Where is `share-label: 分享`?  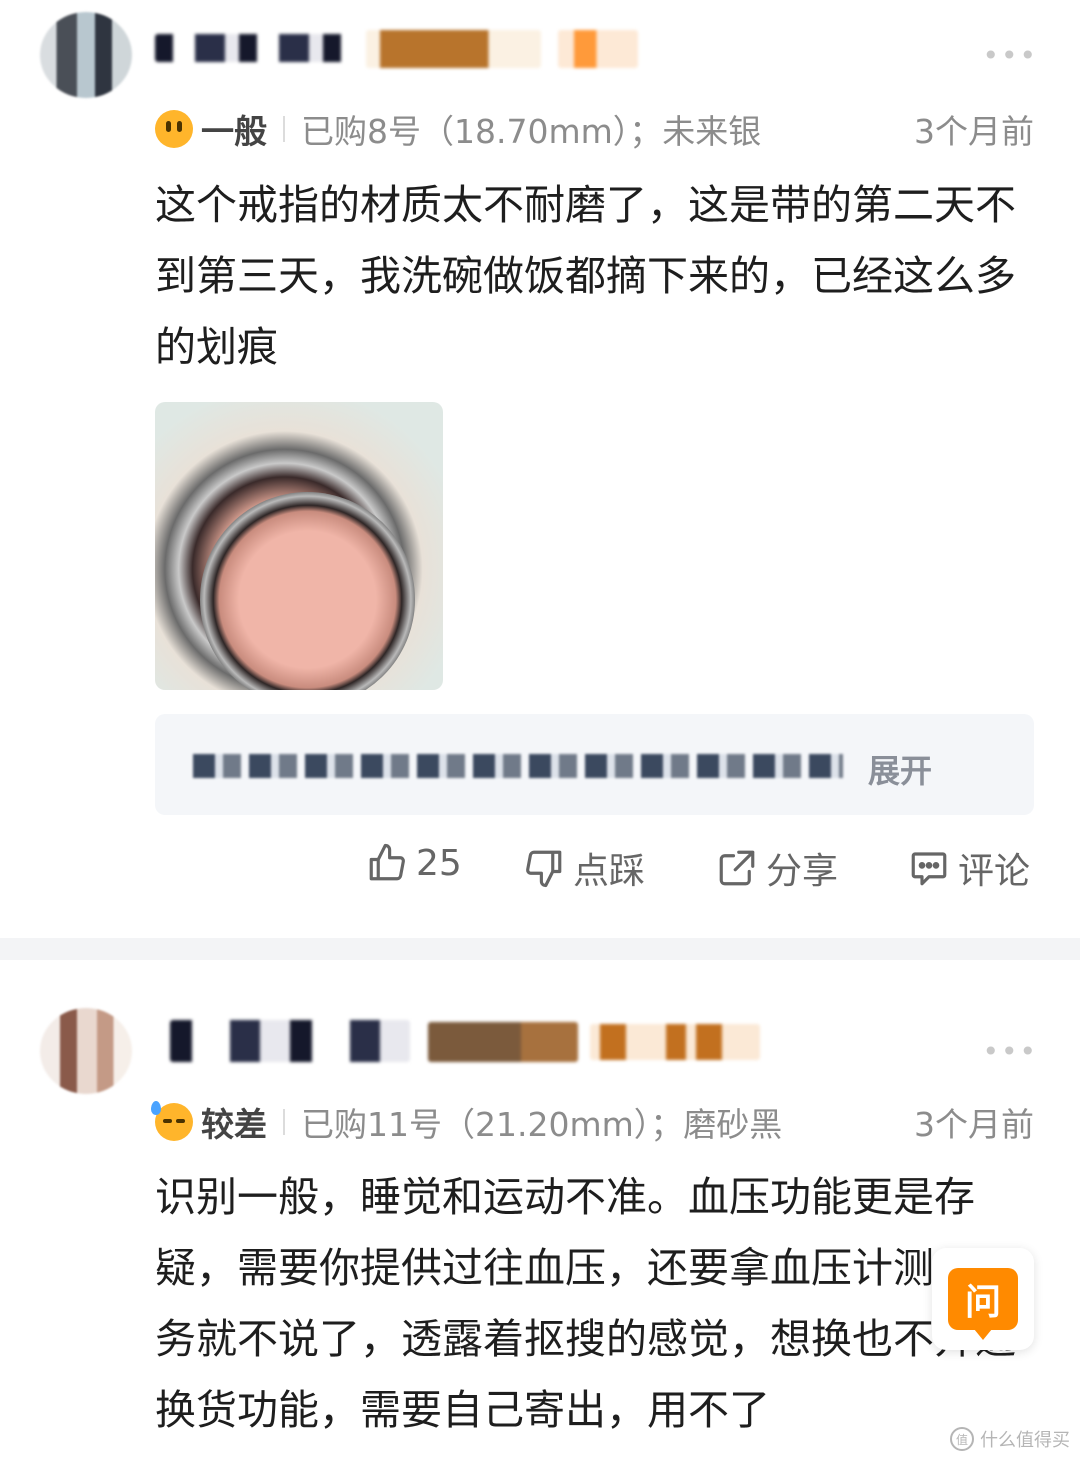
share-label: 分享 is located at coordinates (802, 871).